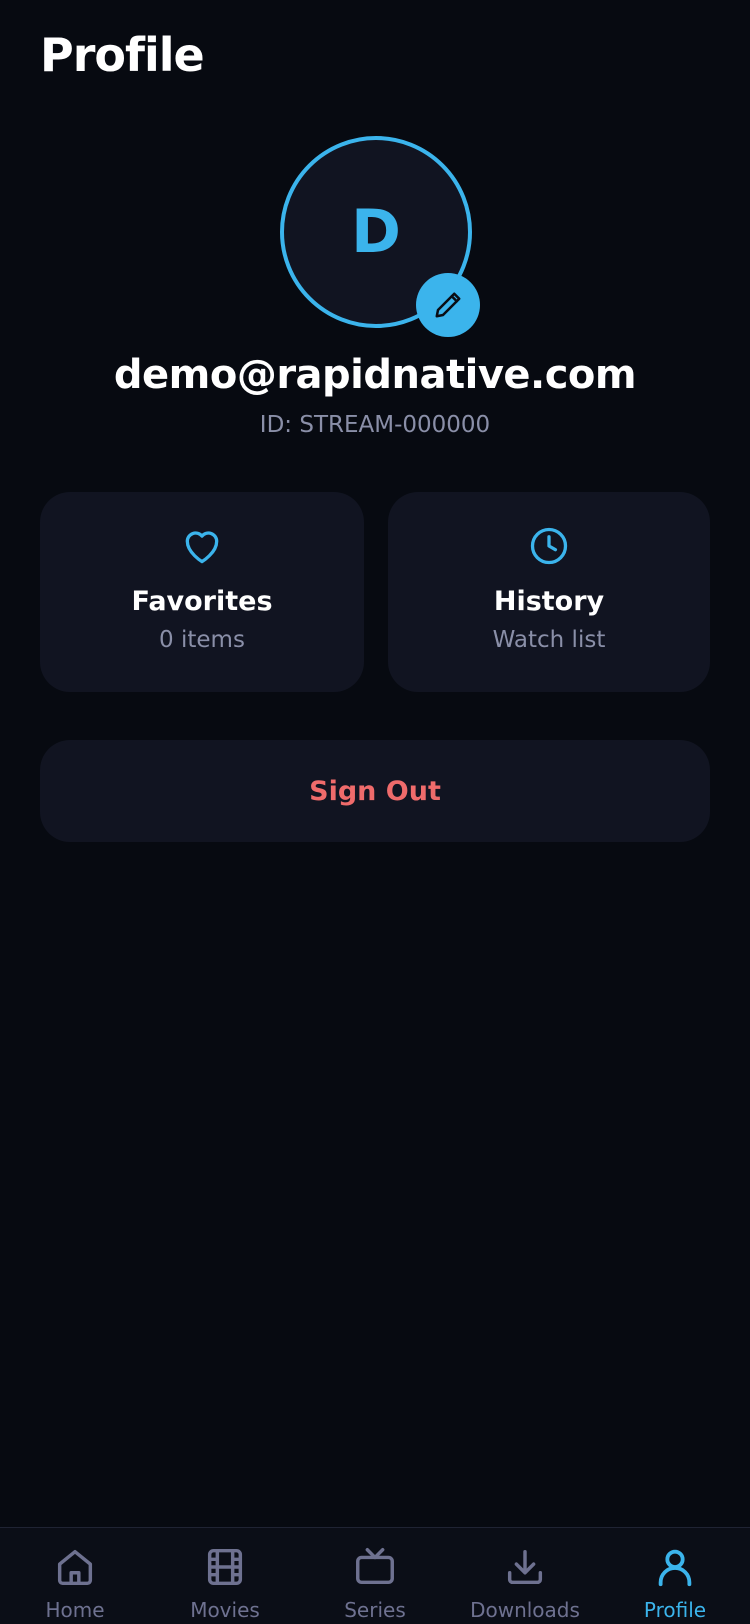 Image resolution: width=750 pixels, height=1624 pixels. I want to click on tab-downloads: Downloads, so click(525, 1576).